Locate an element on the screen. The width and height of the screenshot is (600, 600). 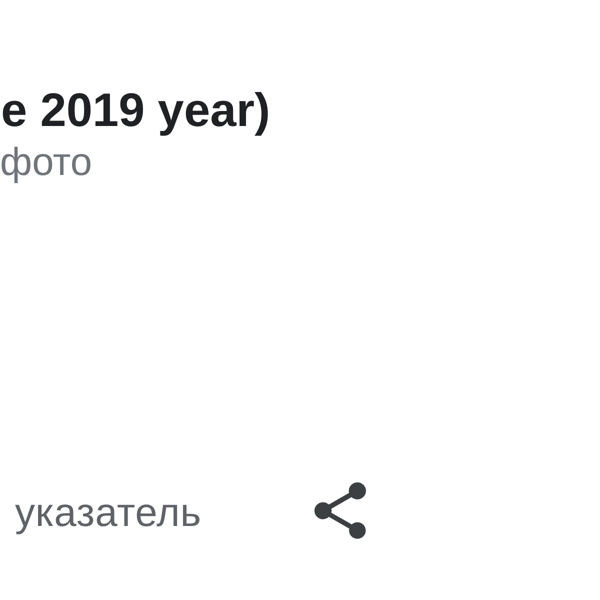
share-icon is located at coordinates (339, 510).